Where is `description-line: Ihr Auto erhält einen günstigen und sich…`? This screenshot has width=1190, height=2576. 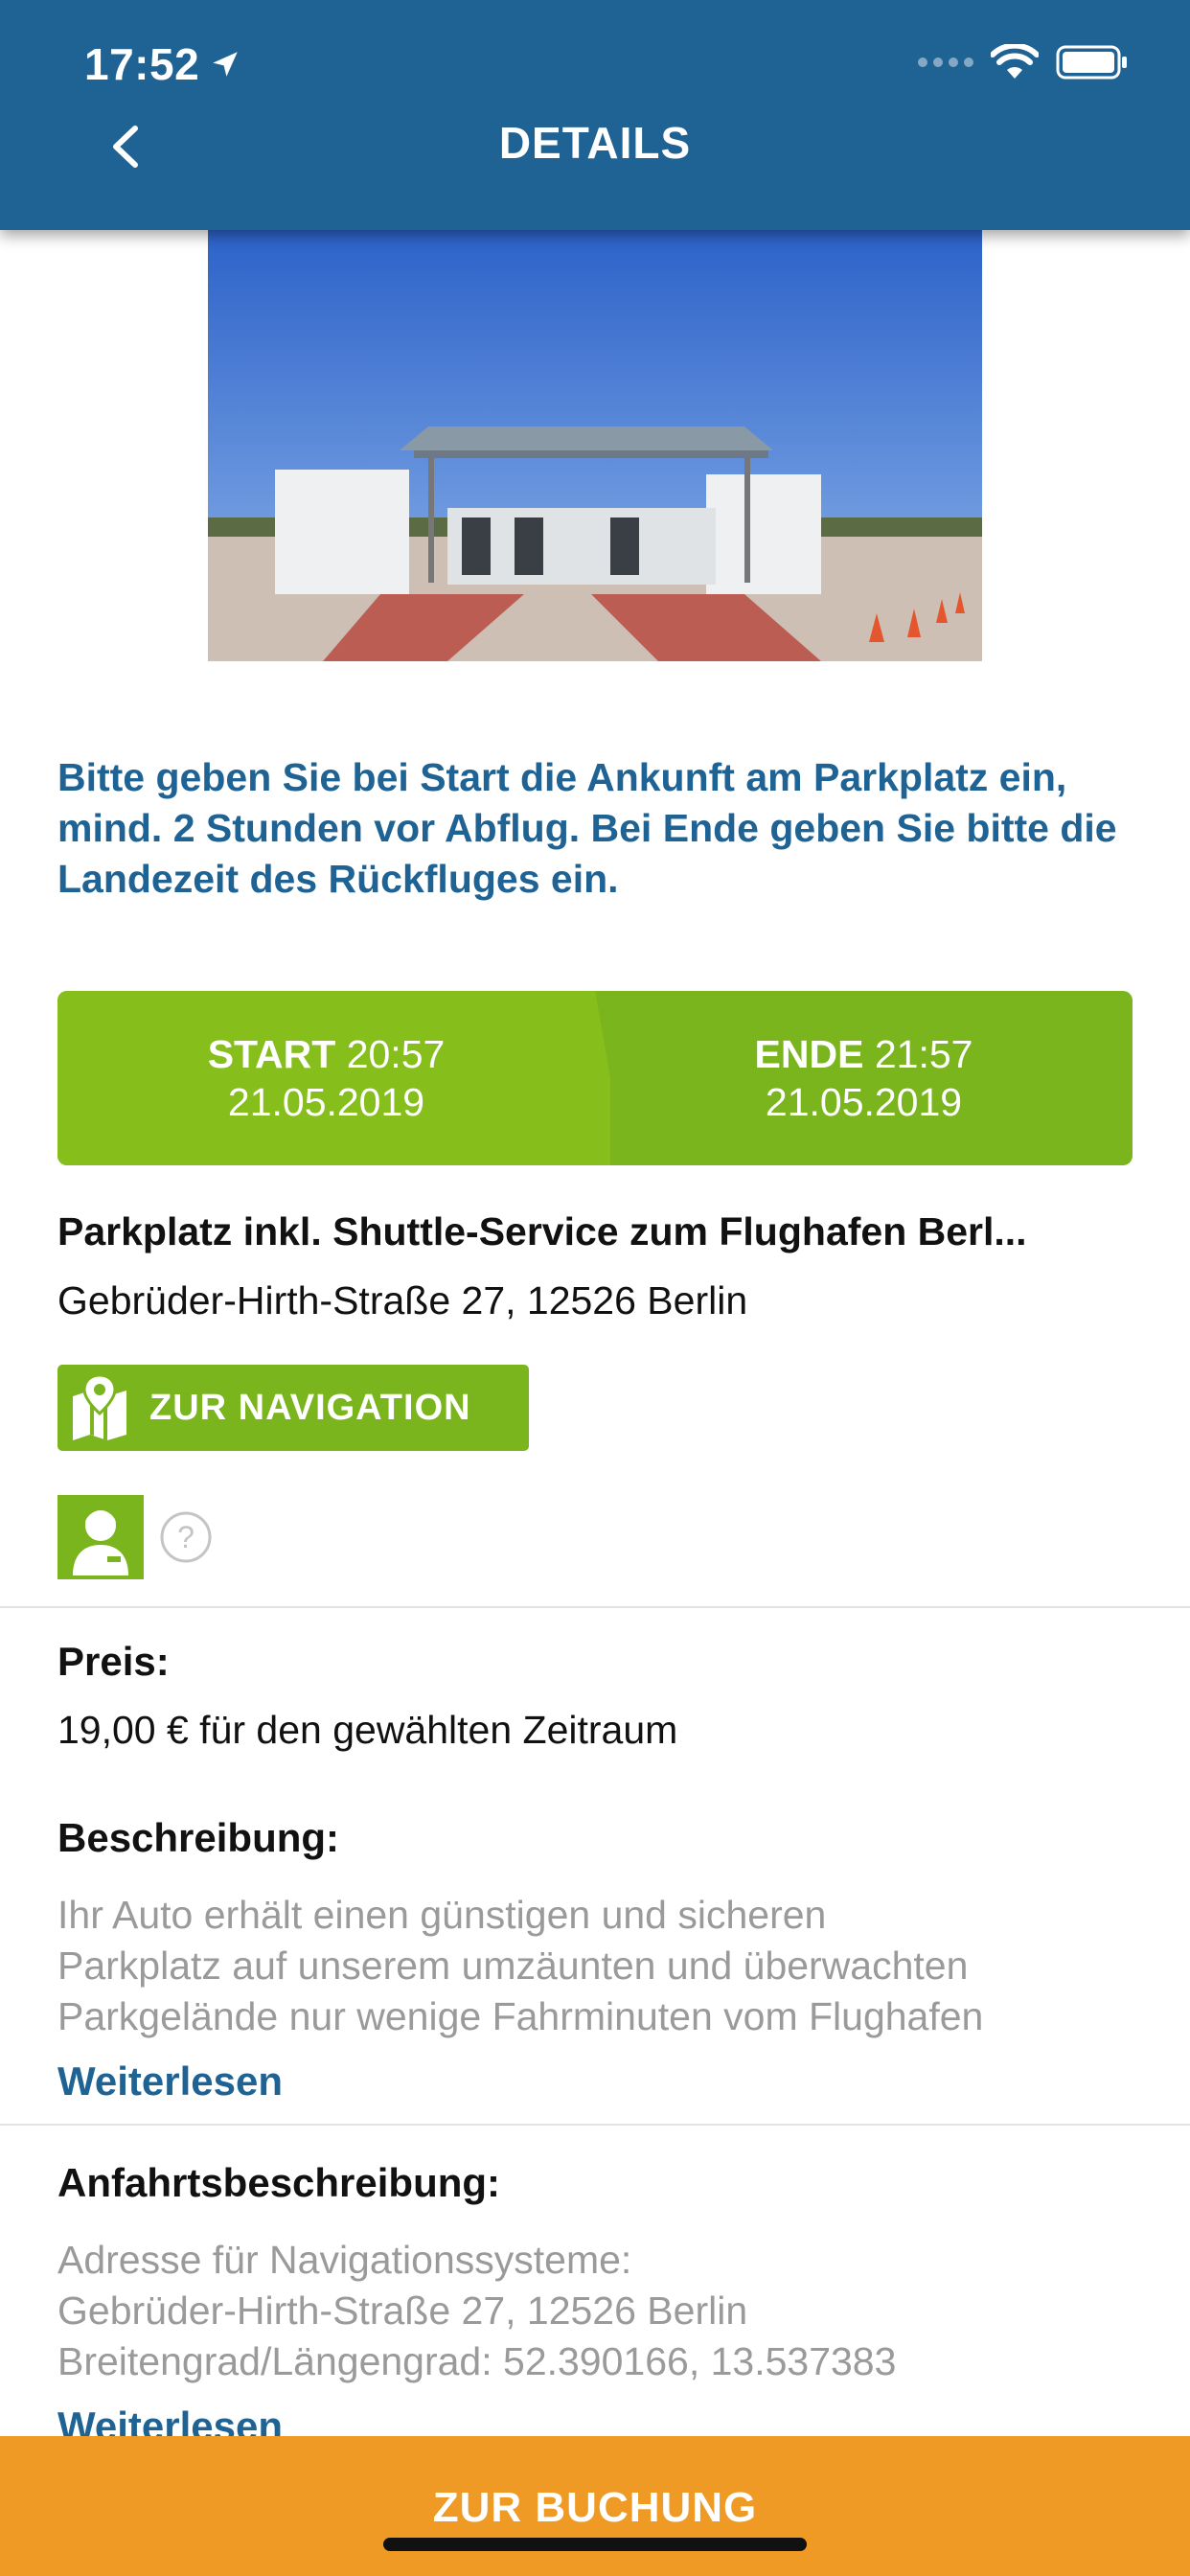 description-line: Ihr Auto erhält einen günstigen und sich… is located at coordinates (442, 1915).